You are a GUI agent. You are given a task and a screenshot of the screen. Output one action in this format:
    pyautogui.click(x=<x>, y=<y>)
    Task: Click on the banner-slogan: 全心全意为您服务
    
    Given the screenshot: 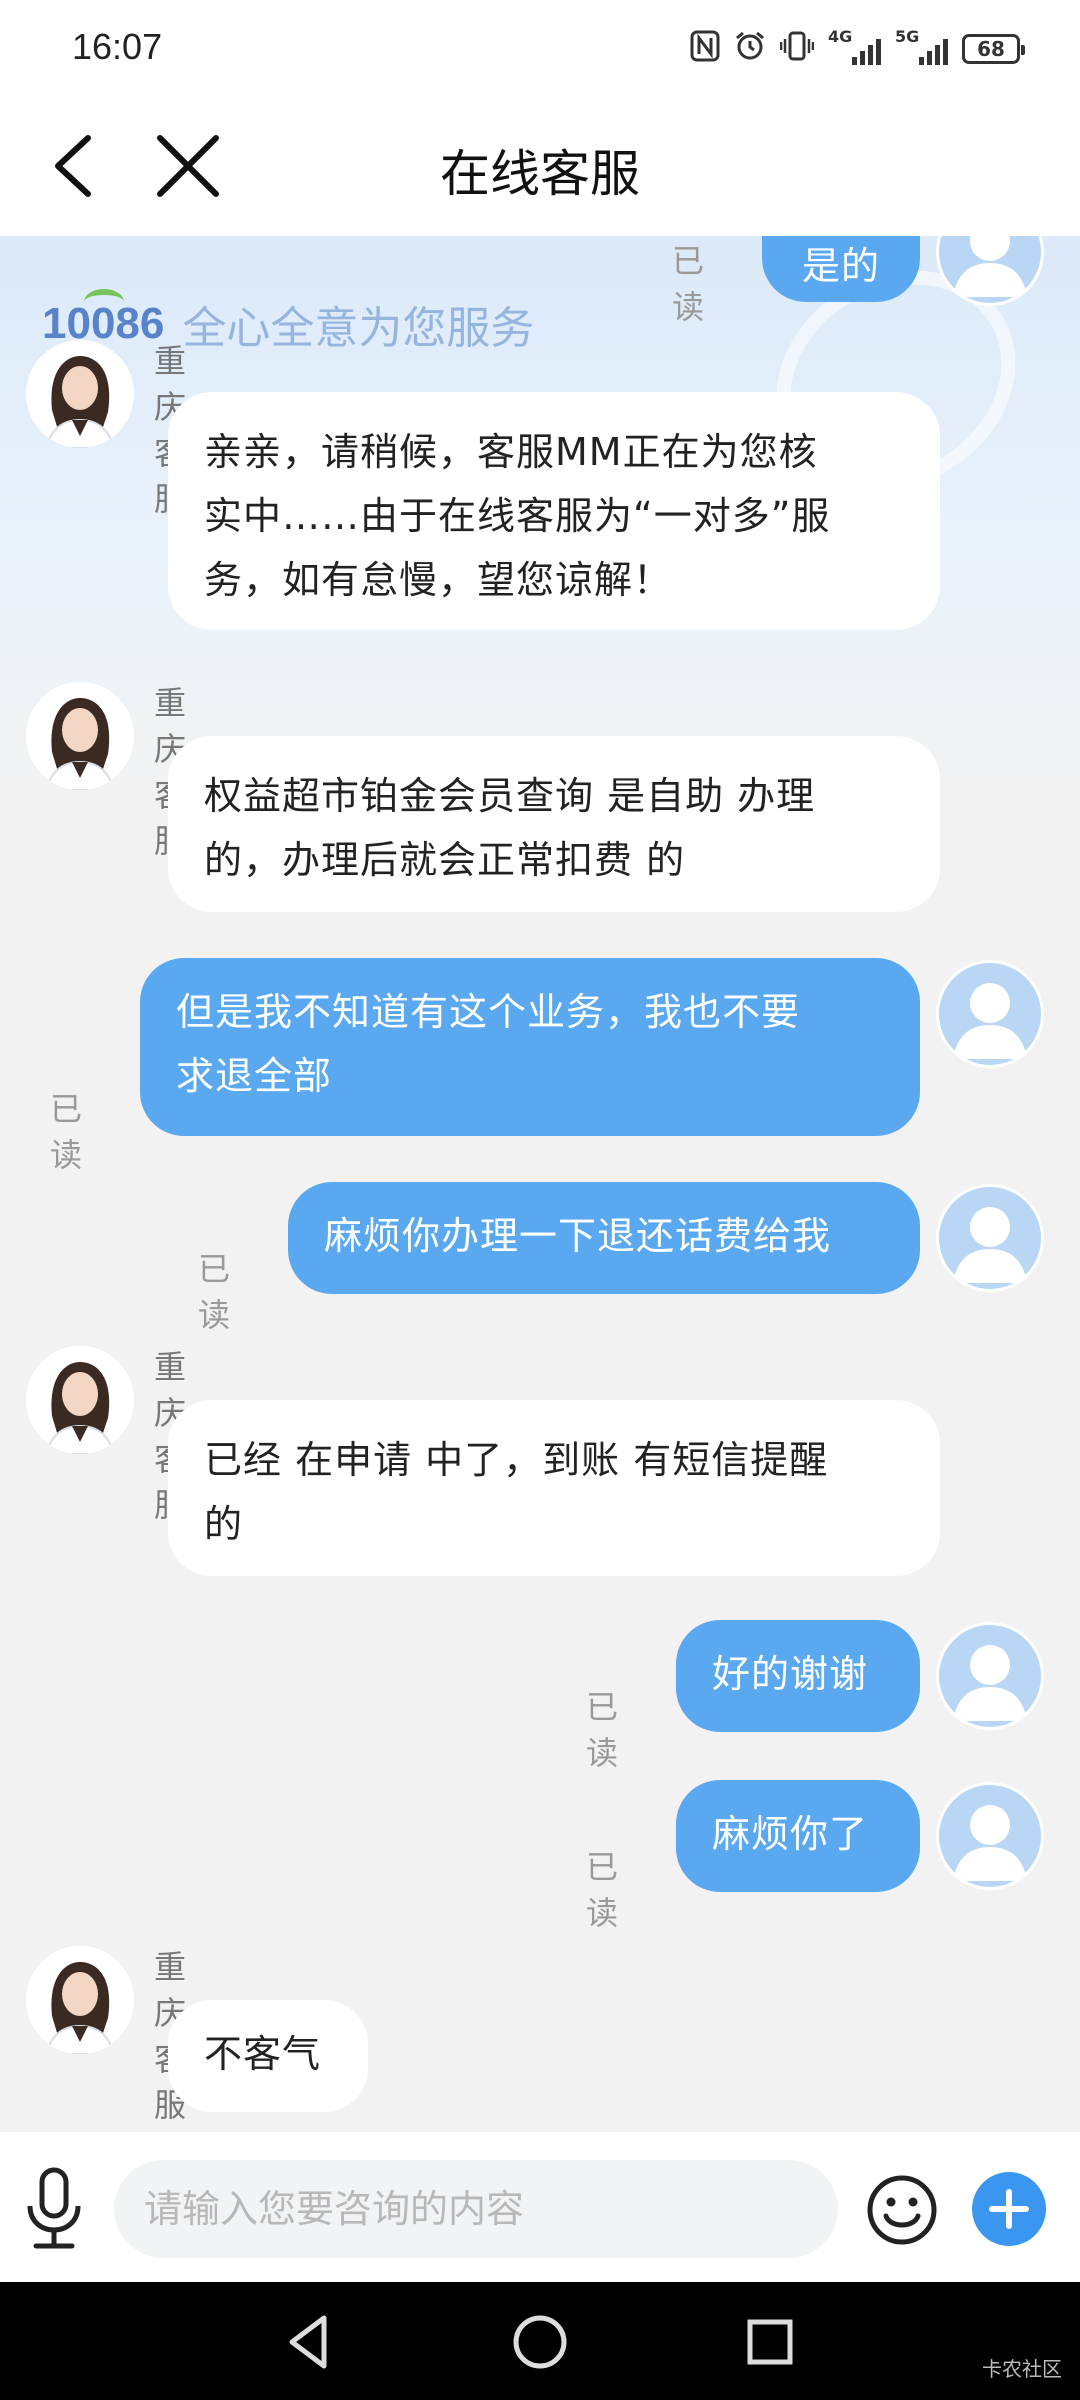 What is the action you would take?
    pyautogui.click(x=358, y=328)
    